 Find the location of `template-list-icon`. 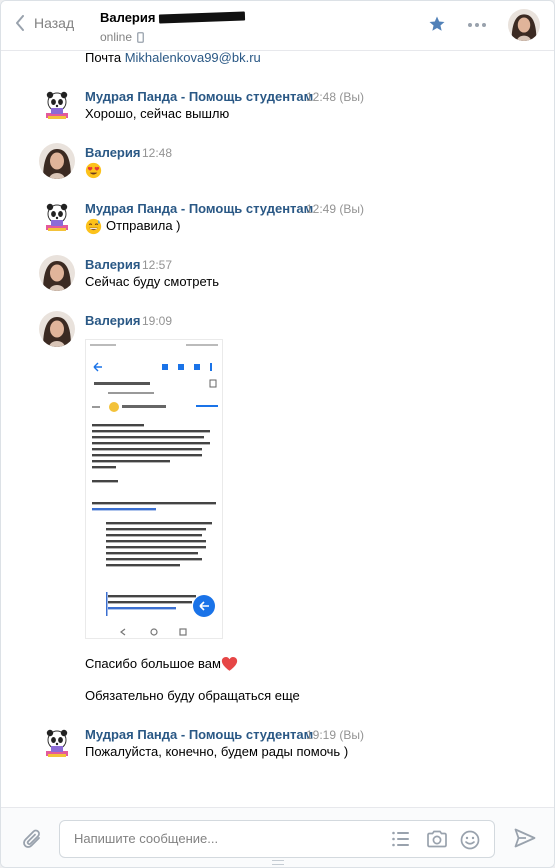

template-list-icon is located at coordinates (401, 839).